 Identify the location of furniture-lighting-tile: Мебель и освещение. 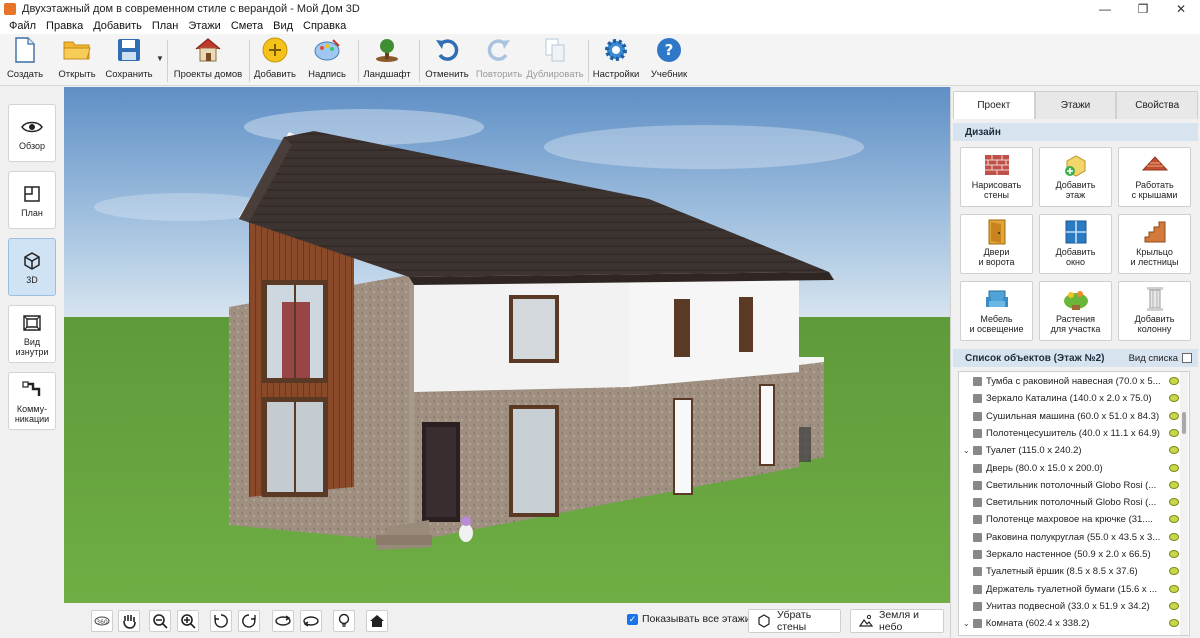
(996, 311).